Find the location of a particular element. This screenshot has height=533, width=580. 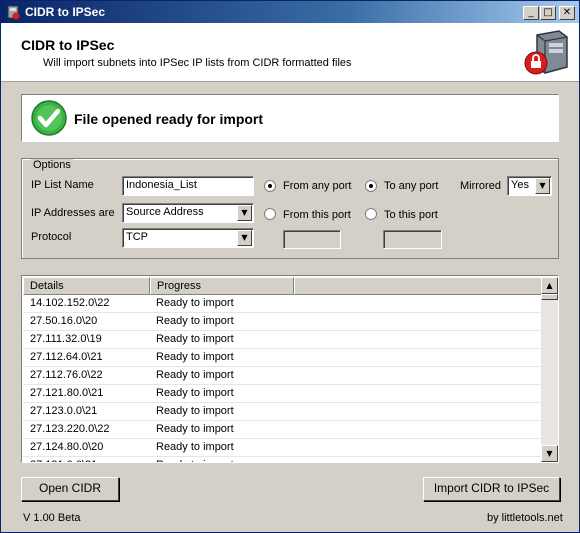

table-row: 27.112.76.0\22 Ready to import is located at coordinates (283, 376).